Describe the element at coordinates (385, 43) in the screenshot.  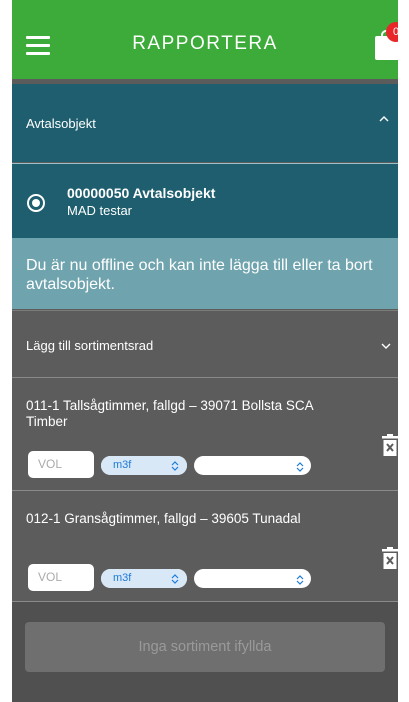
I see `cart-button: 0` at that location.